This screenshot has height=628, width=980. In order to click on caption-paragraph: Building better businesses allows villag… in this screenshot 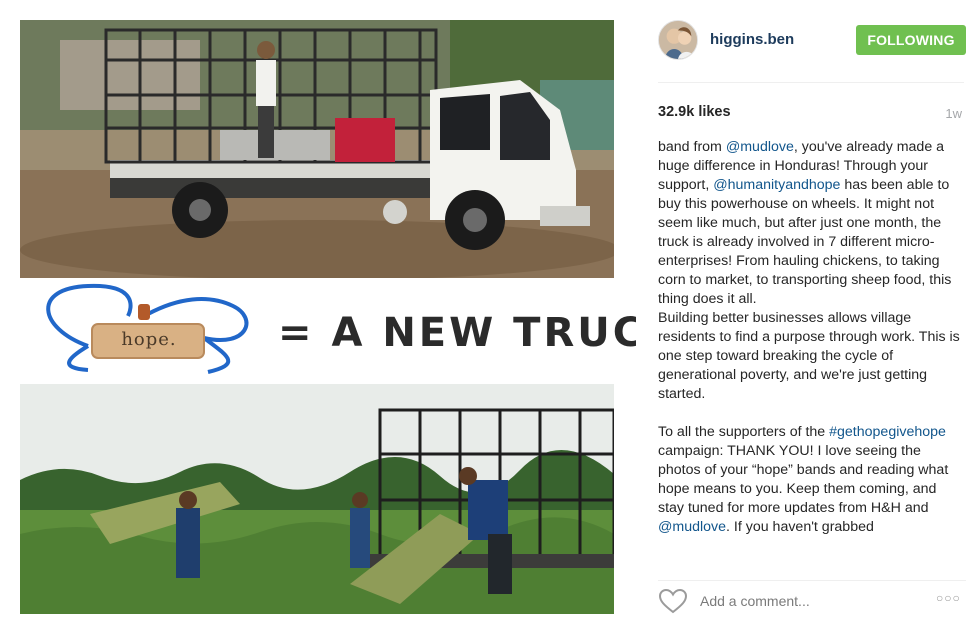, I will do `click(809, 356)`.